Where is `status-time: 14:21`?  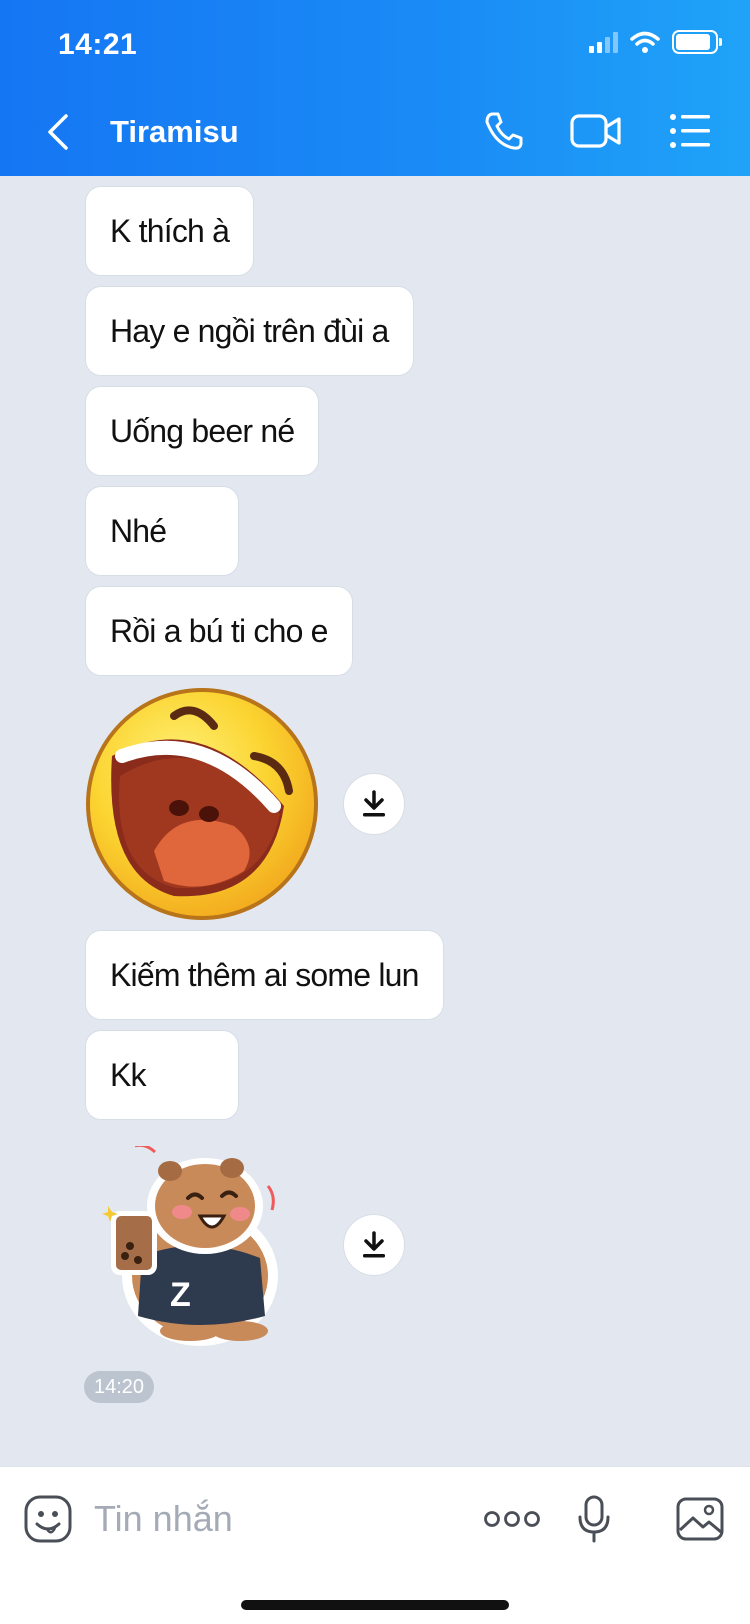
status-time: 14:21 is located at coordinates (98, 44).